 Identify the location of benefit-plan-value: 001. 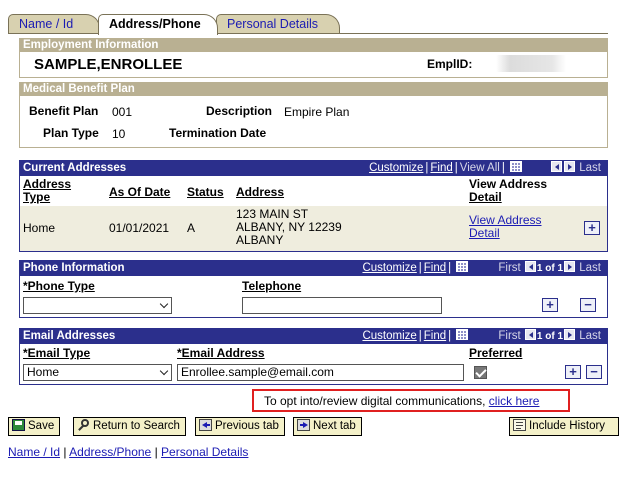
(122, 112).